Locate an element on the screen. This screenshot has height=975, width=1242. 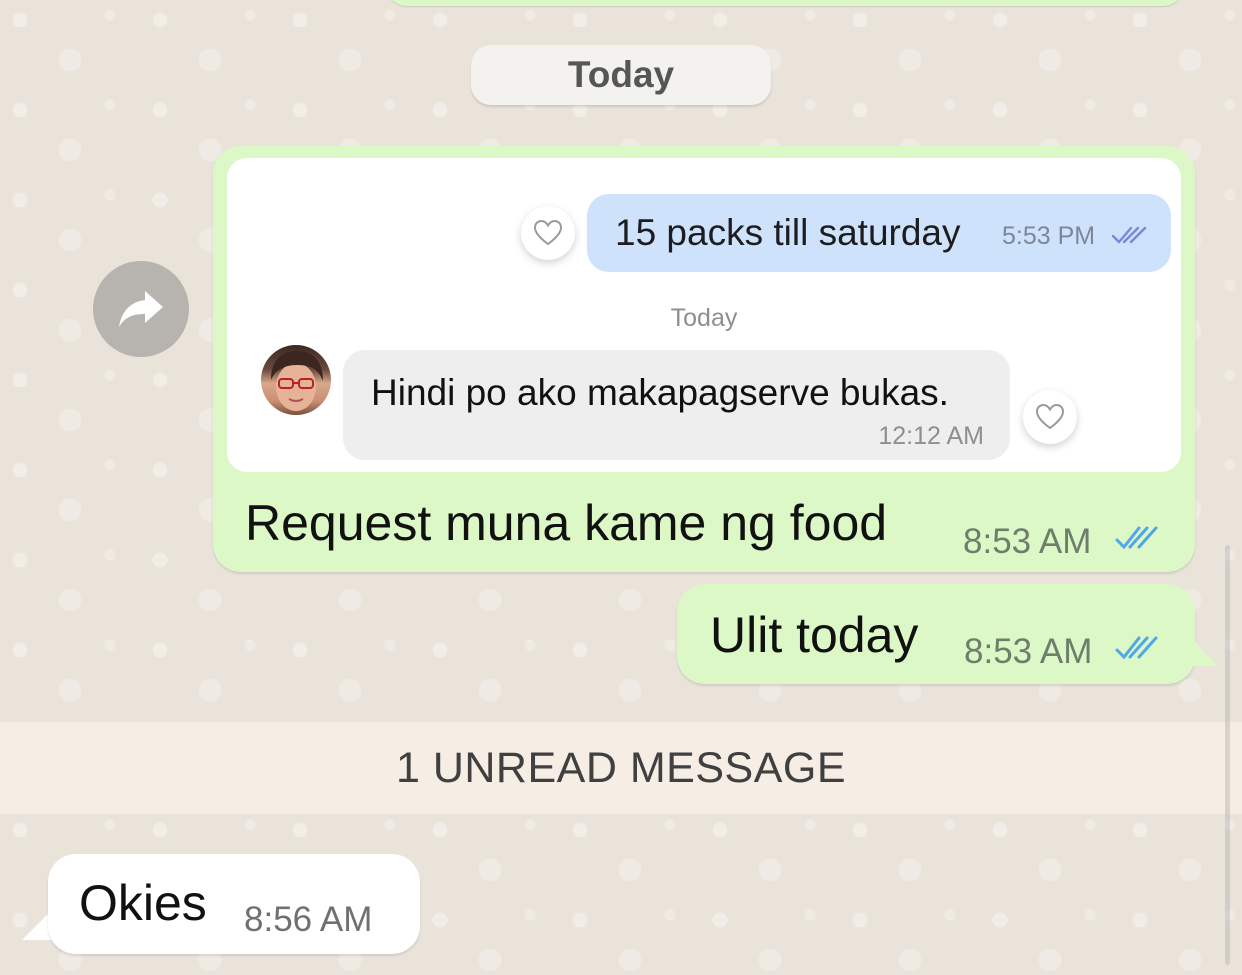
forward-arrow-icon is located at coordinates (141, 309).